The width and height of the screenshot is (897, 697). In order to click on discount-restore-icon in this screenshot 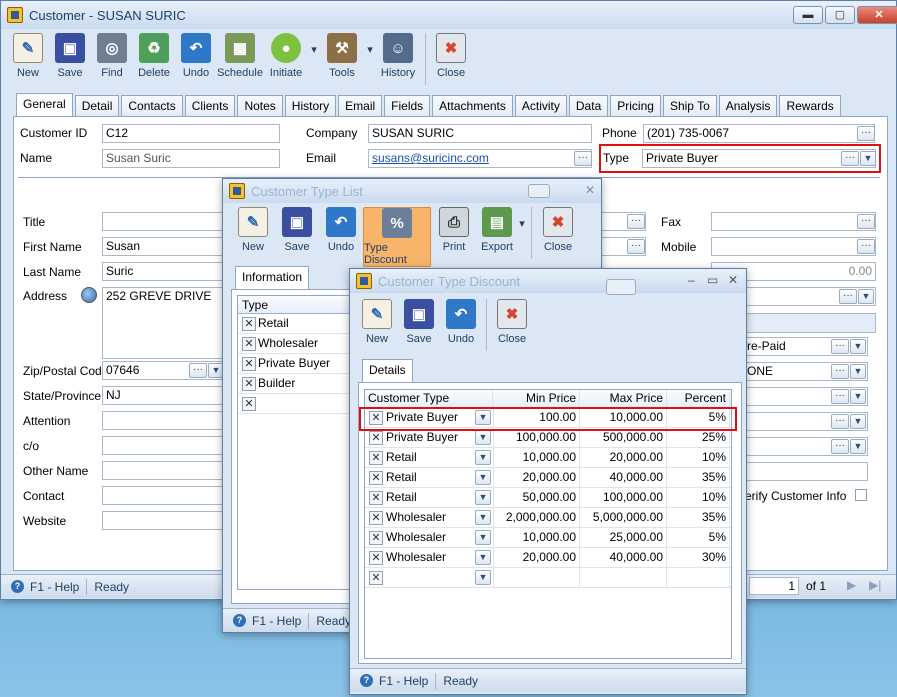, I will do `click(621, 287)`.